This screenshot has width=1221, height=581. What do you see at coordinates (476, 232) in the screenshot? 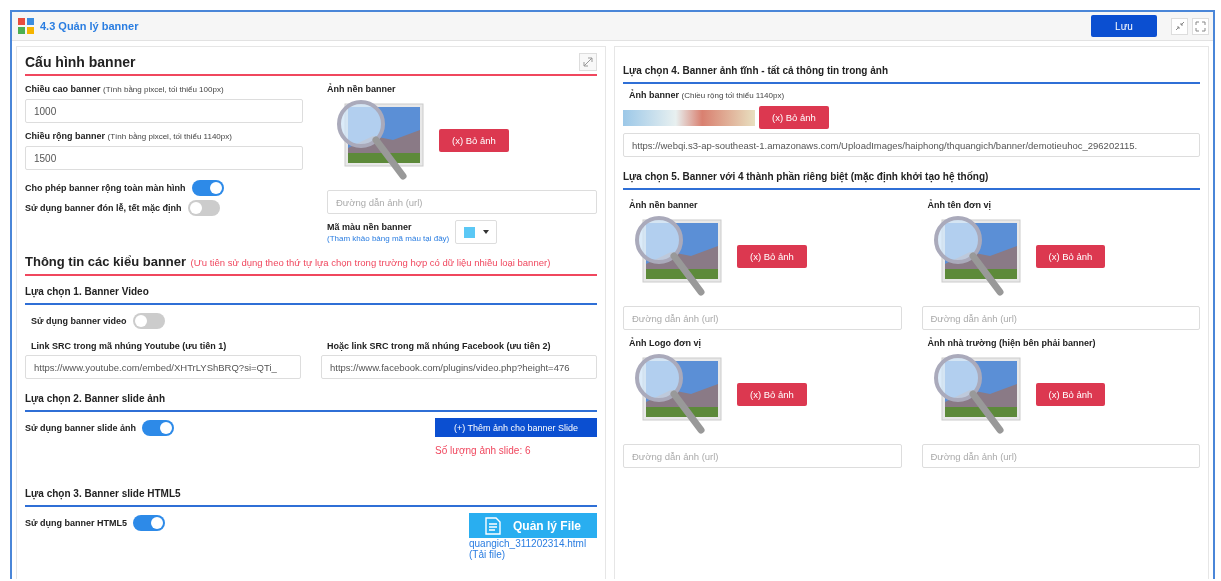
I see `color-picker` at bounding box center [476, 232].